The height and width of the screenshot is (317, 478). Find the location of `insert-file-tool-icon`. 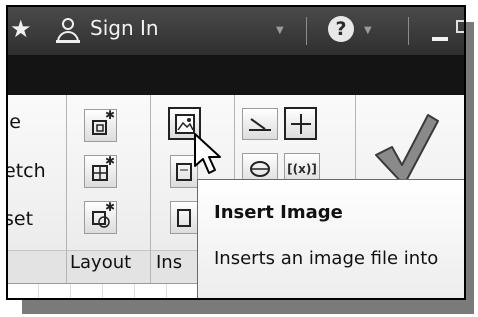

insert-file-tool-icon is located at coordinates (184, 217).